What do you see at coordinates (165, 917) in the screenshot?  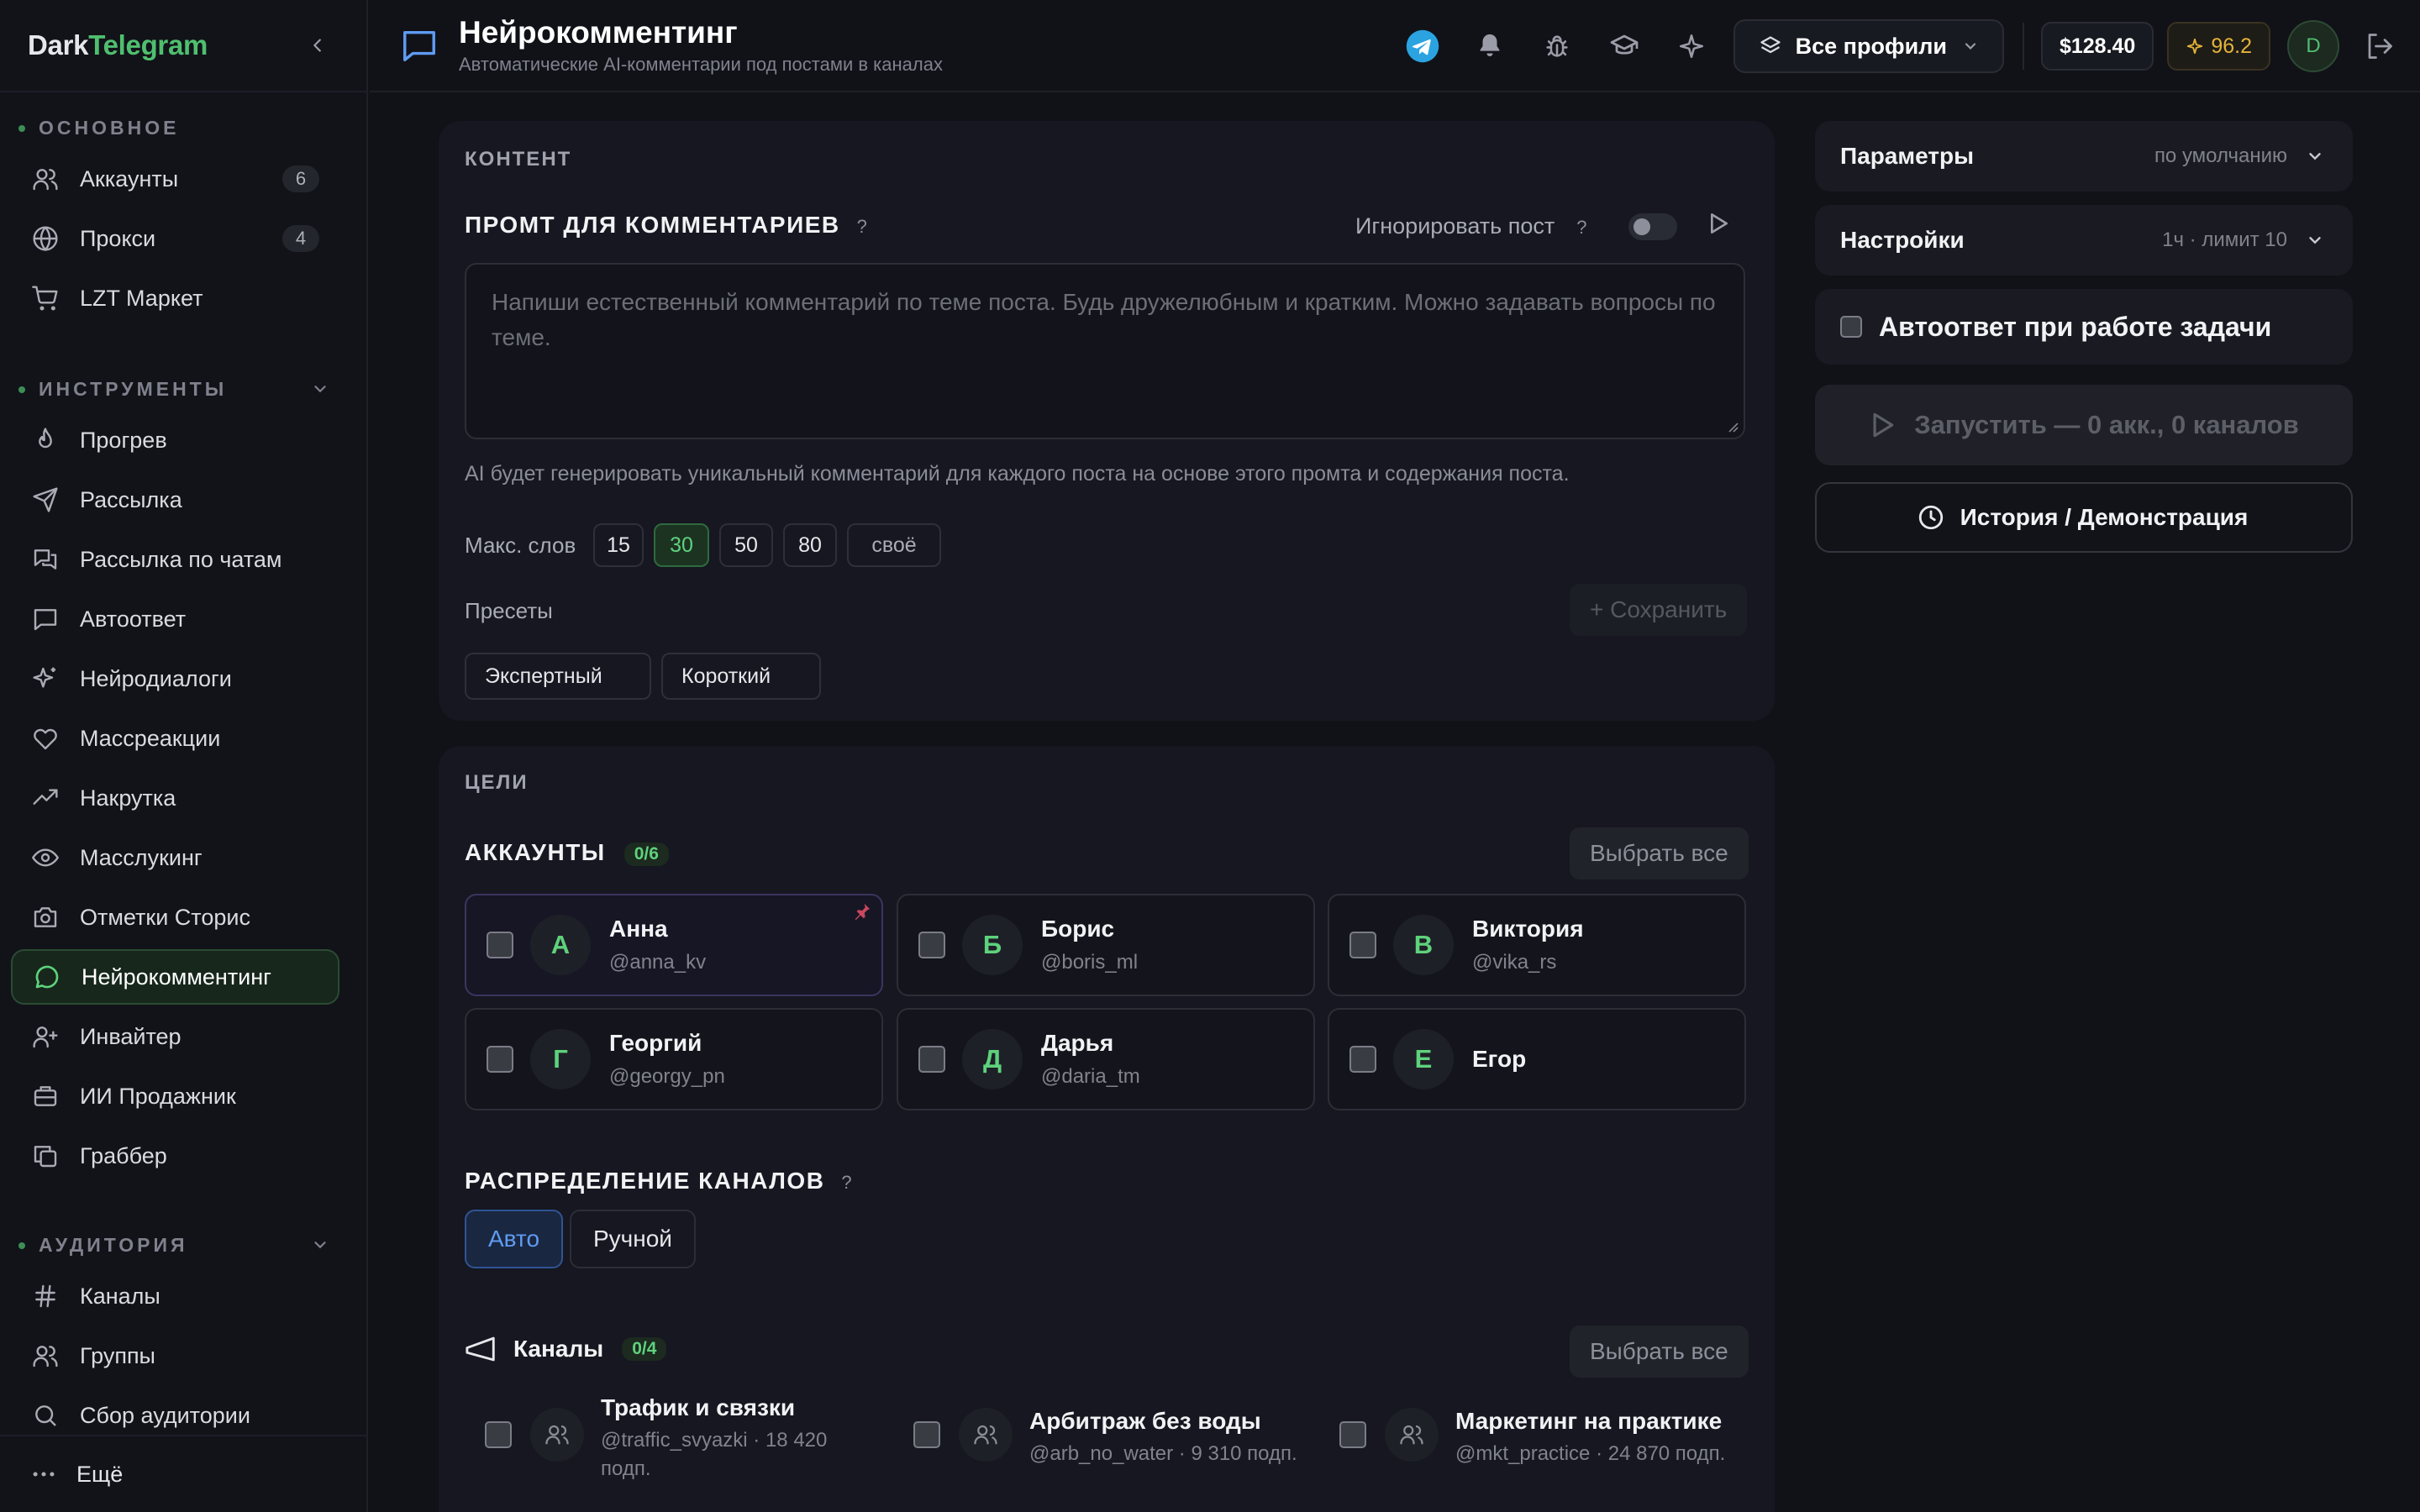 I see `sidebar-item-label: Отметки Сторис` at bounding box center [165, 917].